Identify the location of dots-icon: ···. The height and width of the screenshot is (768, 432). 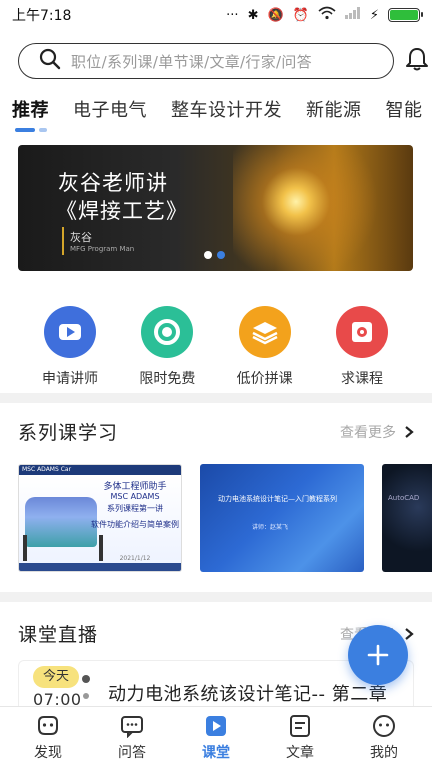
(232, 15).